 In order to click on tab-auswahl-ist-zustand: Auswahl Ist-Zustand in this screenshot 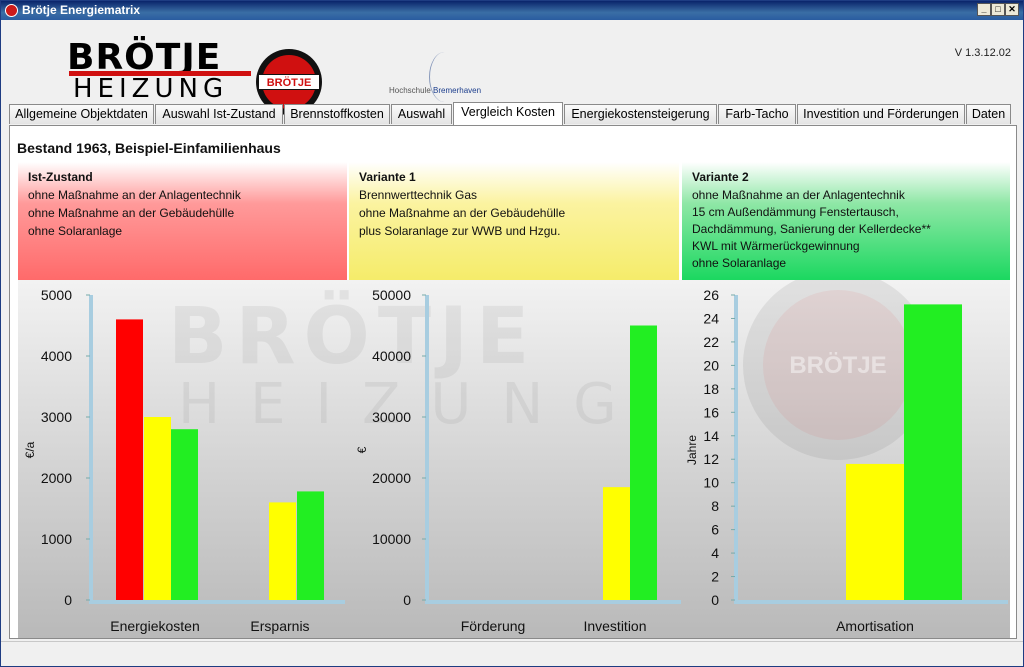, I will do `click(219, 114)`.